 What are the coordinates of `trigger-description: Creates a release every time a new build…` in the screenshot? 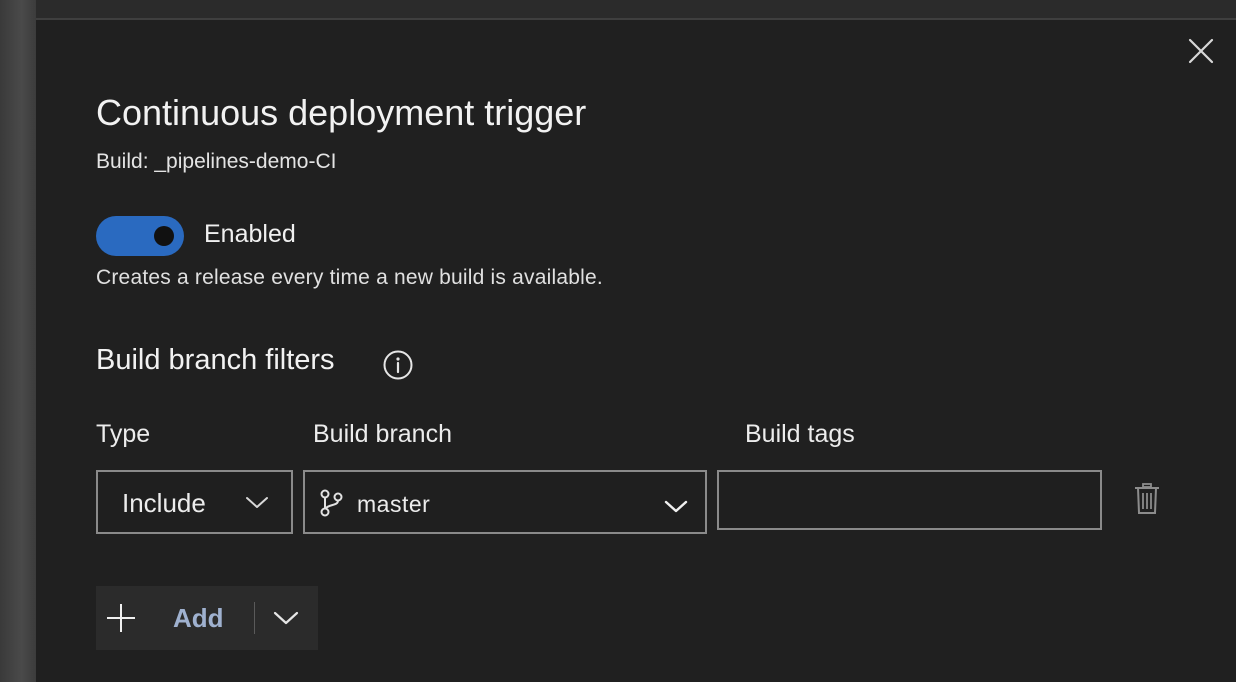 It's located at (349, 277).